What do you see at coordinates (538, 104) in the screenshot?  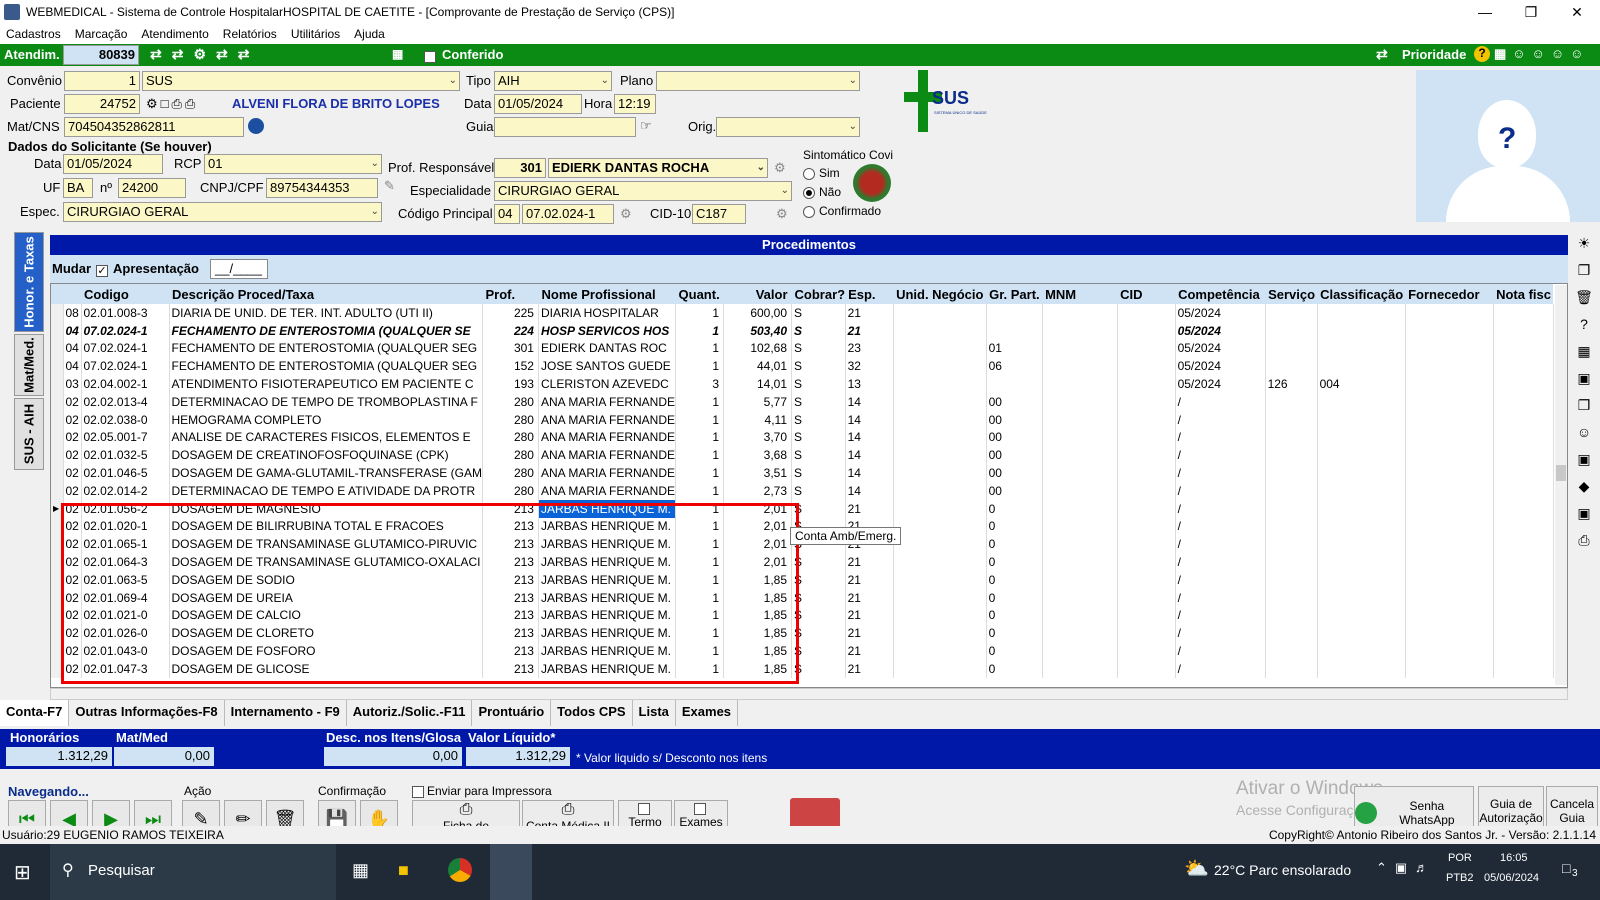 I see `data-field: 01/05/2024` at bounding box center [538, 104].